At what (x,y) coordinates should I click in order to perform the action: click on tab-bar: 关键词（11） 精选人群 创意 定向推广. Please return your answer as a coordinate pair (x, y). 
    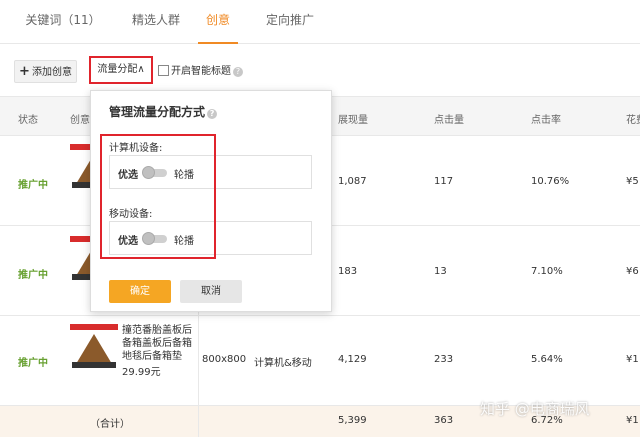
    Looking at the image, I should click on (320, 22).